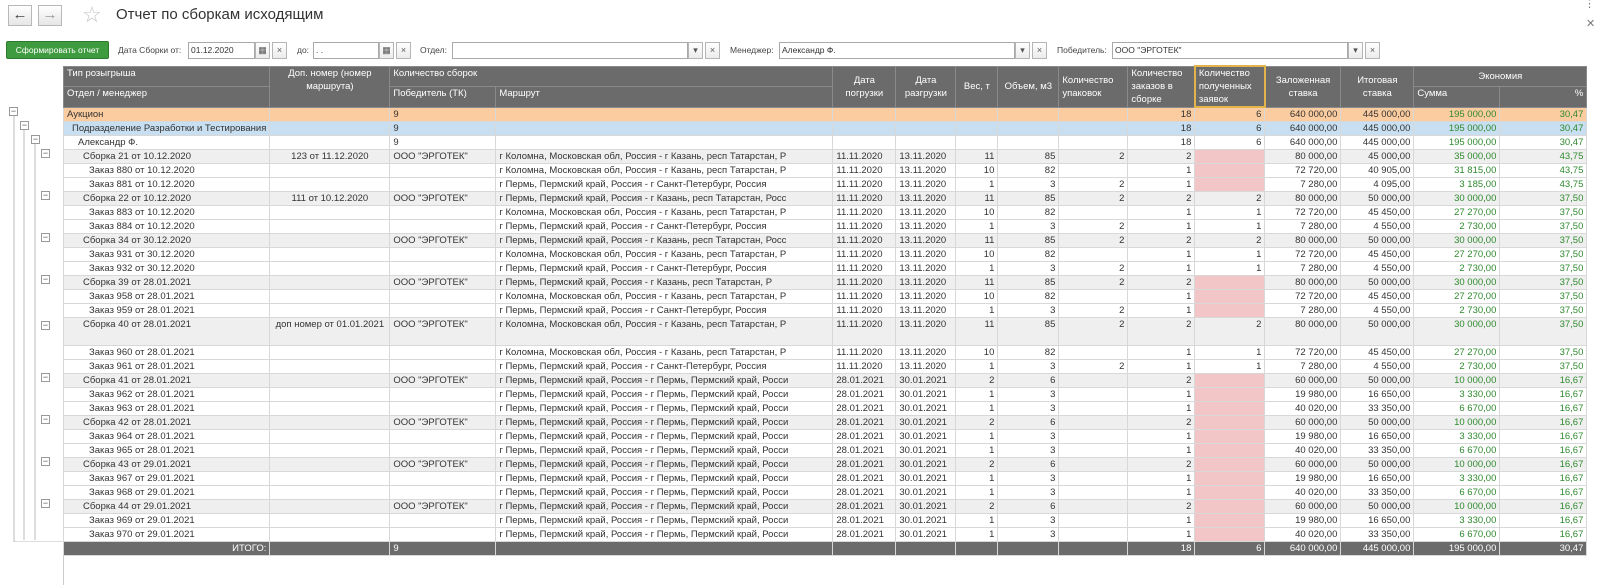  Describe the element at coordinates (57, 50) in the screenshot. I see `generate-report-button: Сформировать отчет` at that location.